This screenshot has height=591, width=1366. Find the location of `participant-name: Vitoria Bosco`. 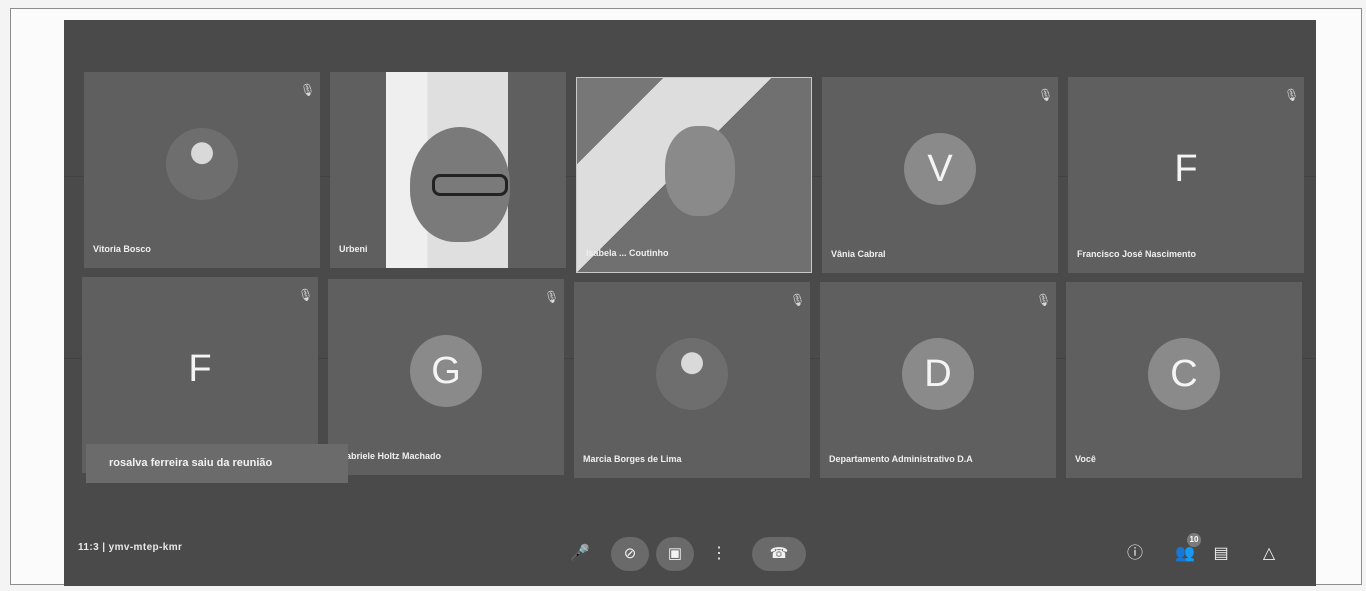

participant-name: Vitoria Bosco is located at coordinates (122, 249).